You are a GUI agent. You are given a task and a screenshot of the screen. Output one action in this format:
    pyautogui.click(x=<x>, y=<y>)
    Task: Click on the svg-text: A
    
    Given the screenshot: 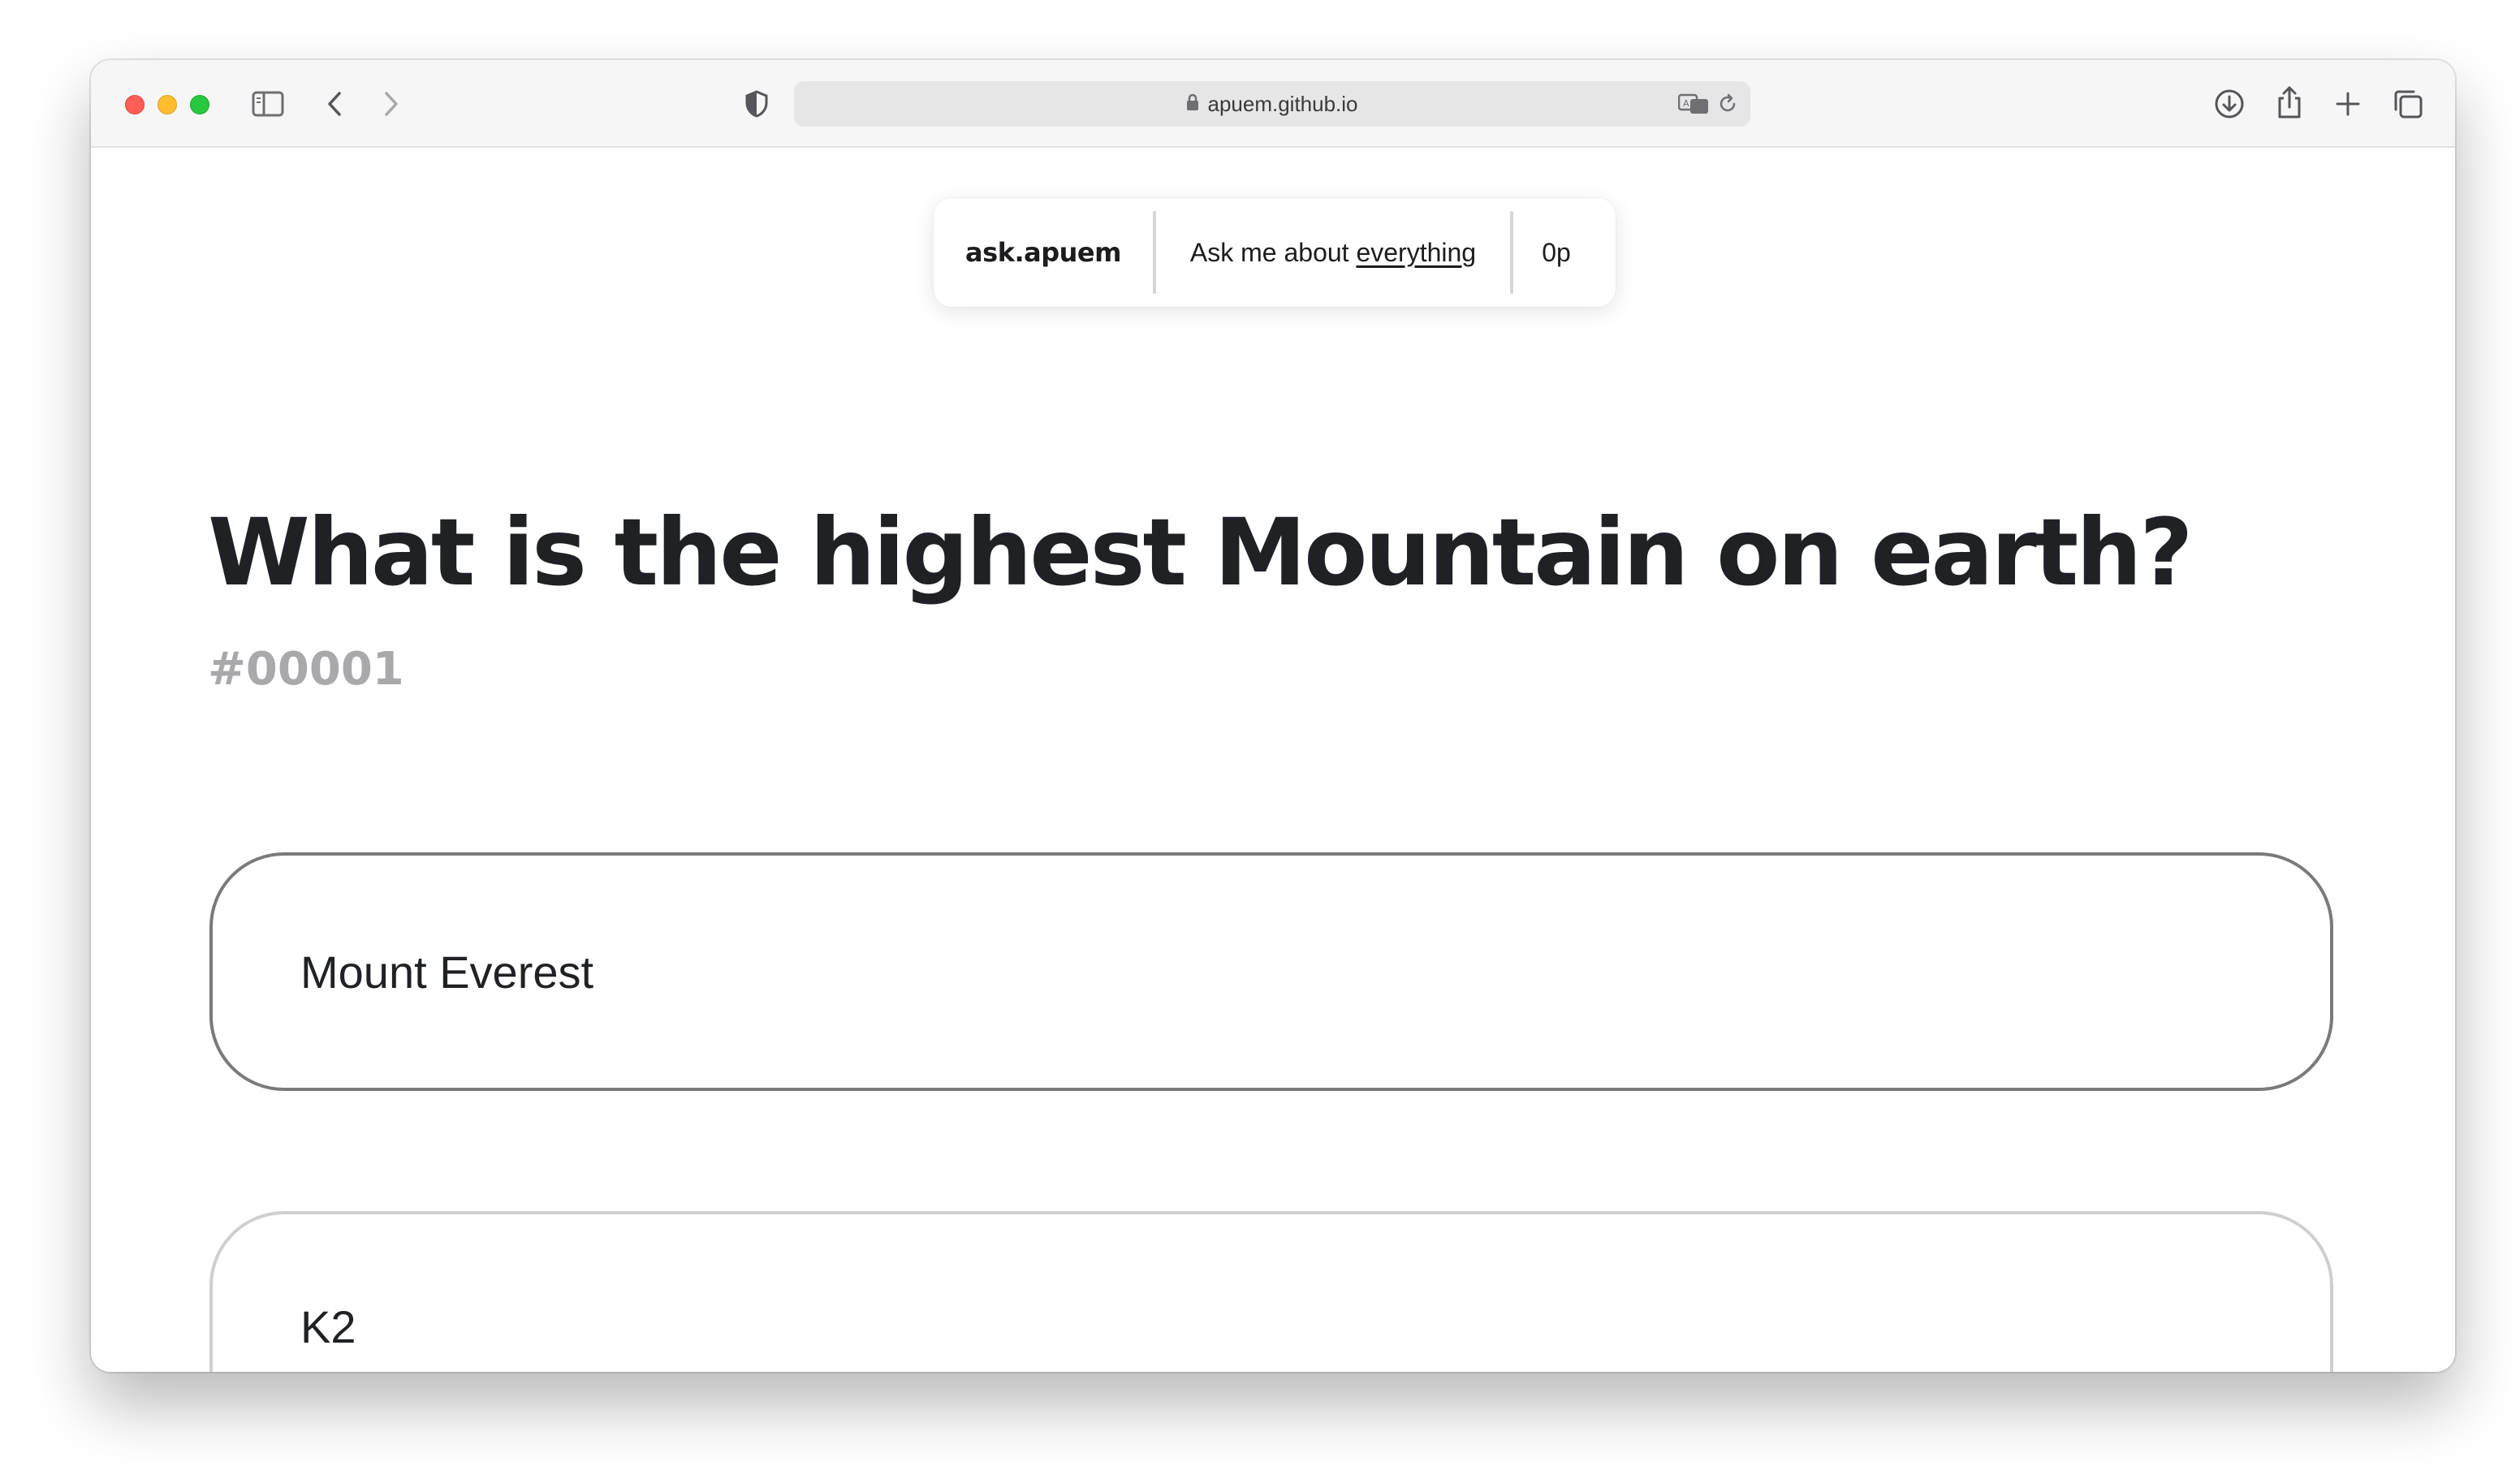 What is the action you would take?
    pyautogui.click(x=1686, y=103)
    